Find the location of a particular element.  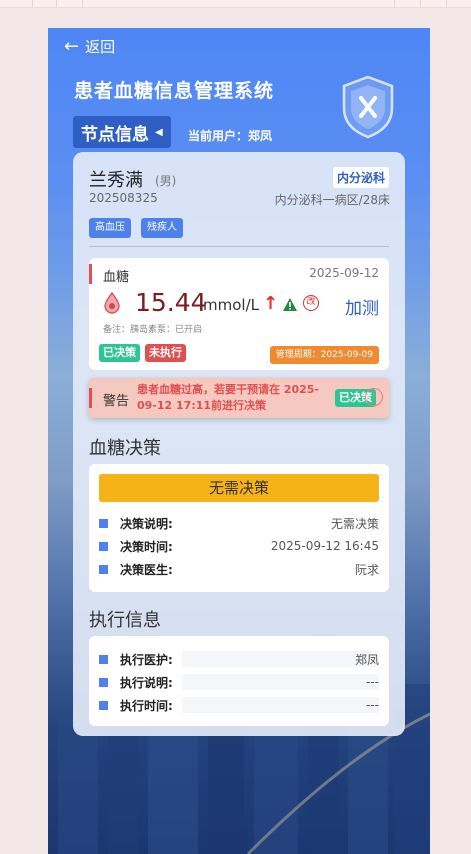

warning-triangle-icon is located at coordinates (290, 304).